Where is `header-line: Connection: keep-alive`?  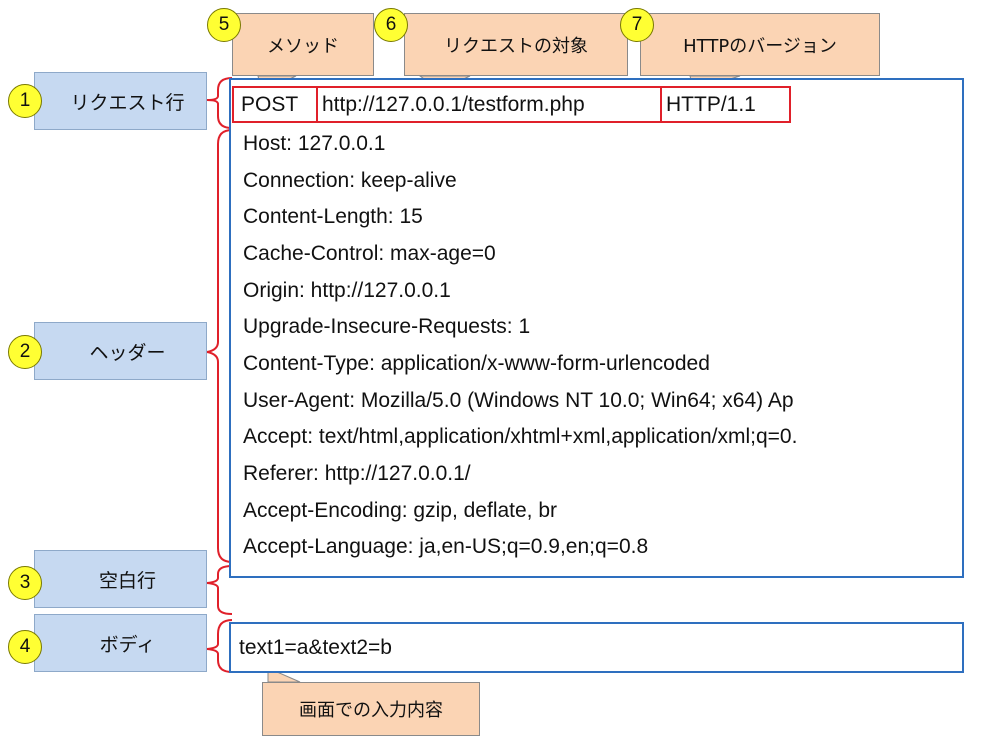
header-line: Connection: keep-alive is located at coordinates (350, 180).